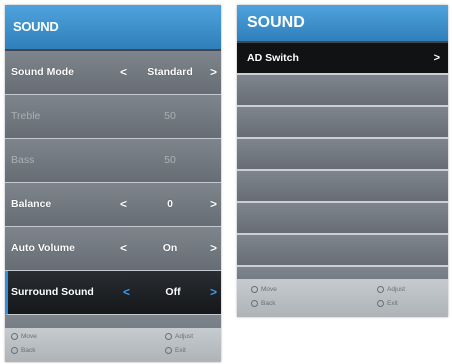  Describe the element at coordinates (113, 73) in the screenshot. I see `menu-row-sound-mode: Sound Mode < Standard >` at that location.